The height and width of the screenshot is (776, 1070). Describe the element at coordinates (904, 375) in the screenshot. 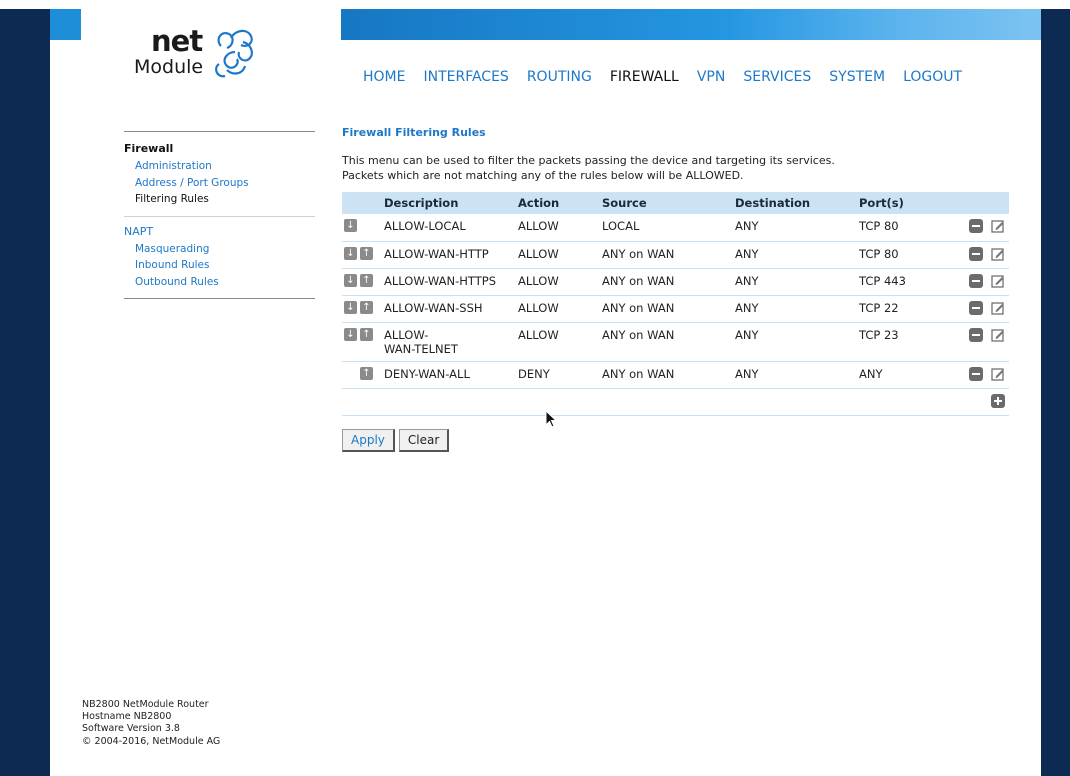

I see `cell-ports: ANY` at that location.